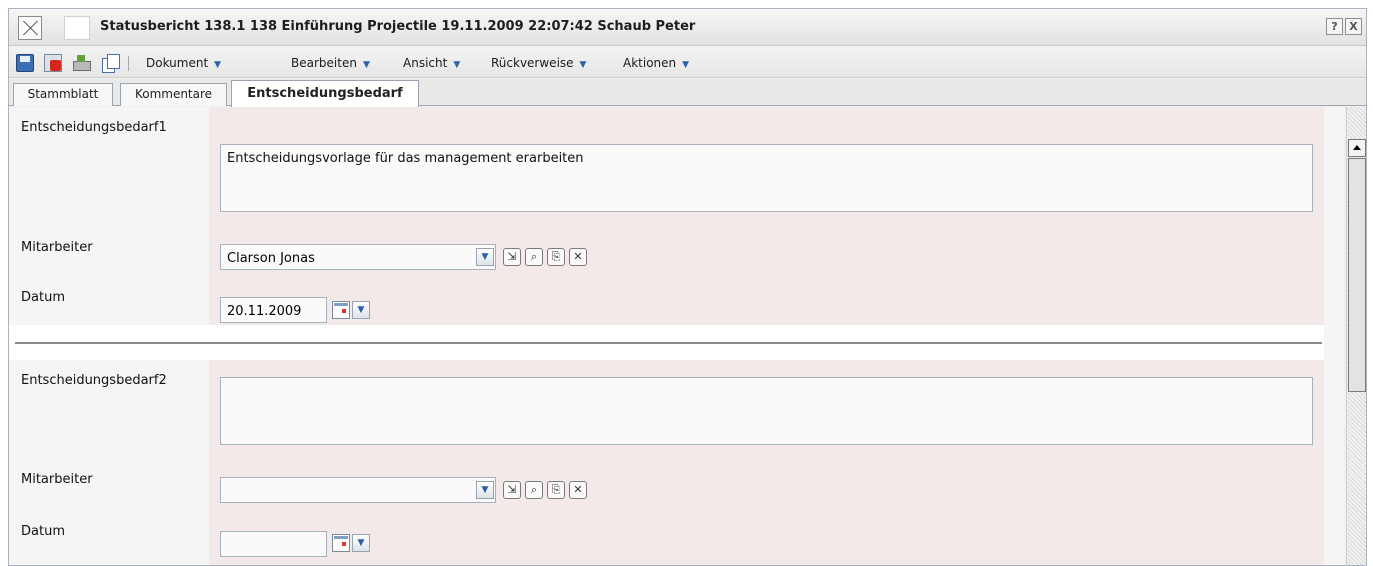 The image size is (1373, 566). Describe the element at coordinates (425, 63) in the screenshot. I see `menu-label: Ansicht` at that location.